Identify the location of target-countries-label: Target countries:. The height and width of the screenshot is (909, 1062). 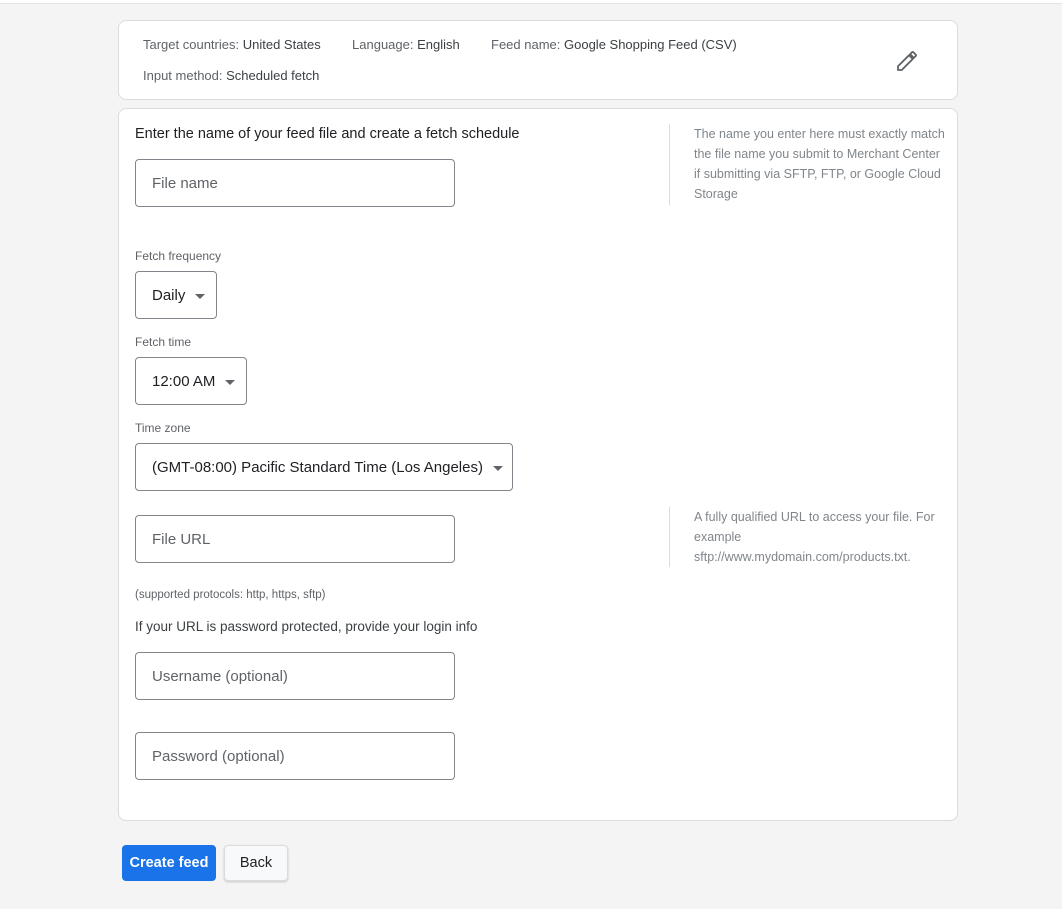
(191, 44).